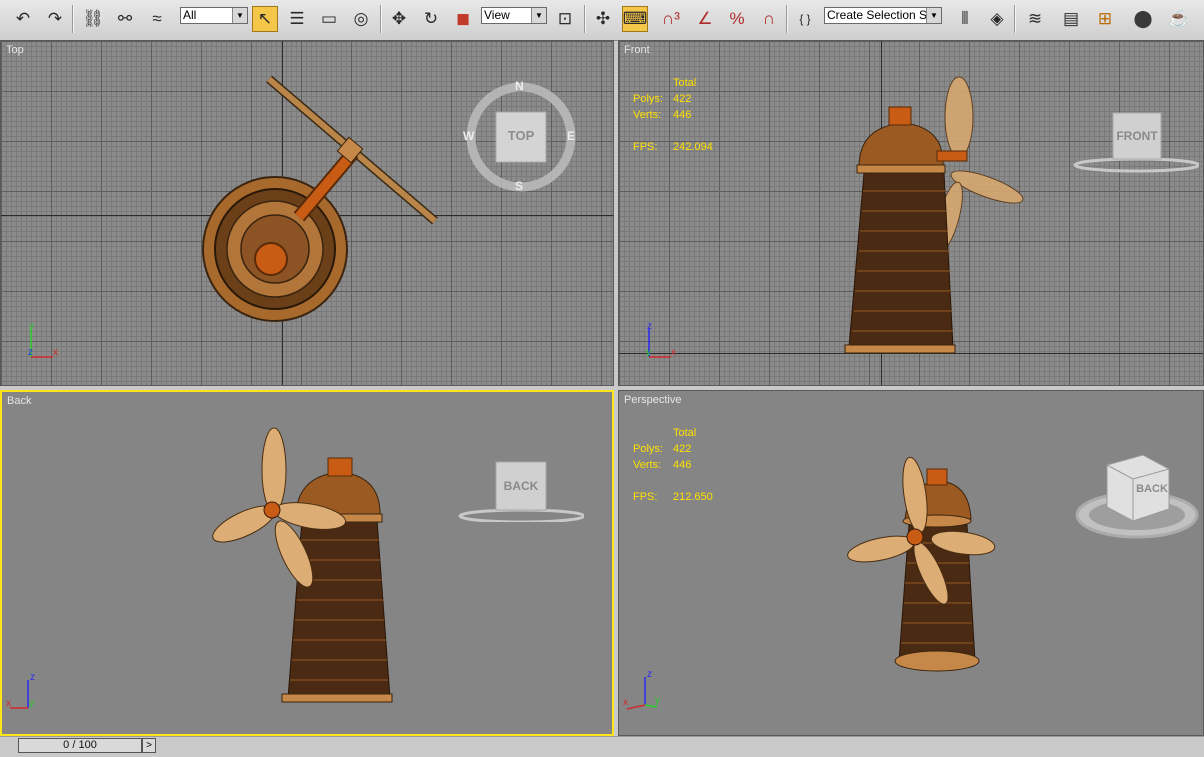 The width and height of the screenshot is (1204, 757). What do you see at coordinates (705, 19) in the screenshot?
I see `angle-snap-icon: ∠` at bounding box center [705, 19].